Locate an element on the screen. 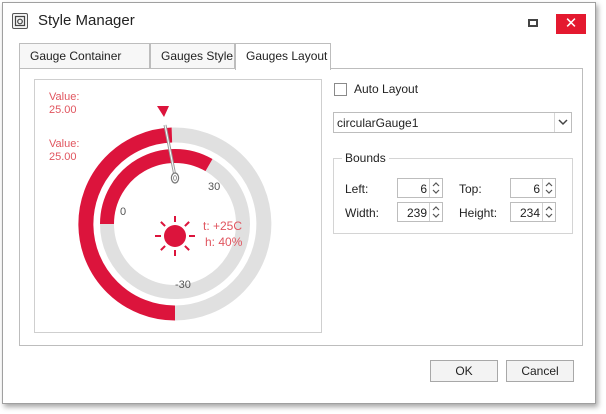 This screenshot has height=414, width=606. top-value: 6 is located at coordinates (536, 189).